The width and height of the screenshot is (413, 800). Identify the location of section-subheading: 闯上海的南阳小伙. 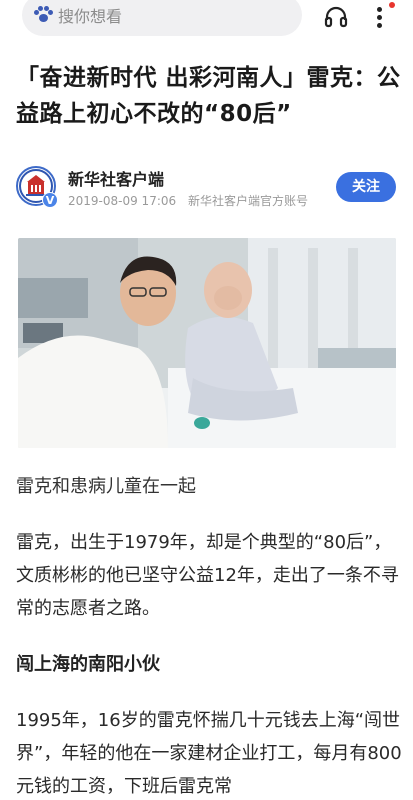
(88, 664).